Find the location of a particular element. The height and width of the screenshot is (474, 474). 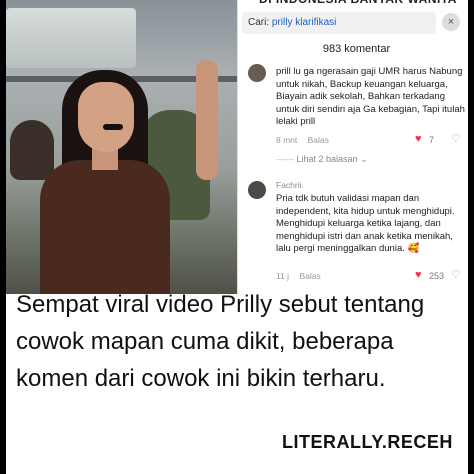

right-border is located at coordinates (471, 237).